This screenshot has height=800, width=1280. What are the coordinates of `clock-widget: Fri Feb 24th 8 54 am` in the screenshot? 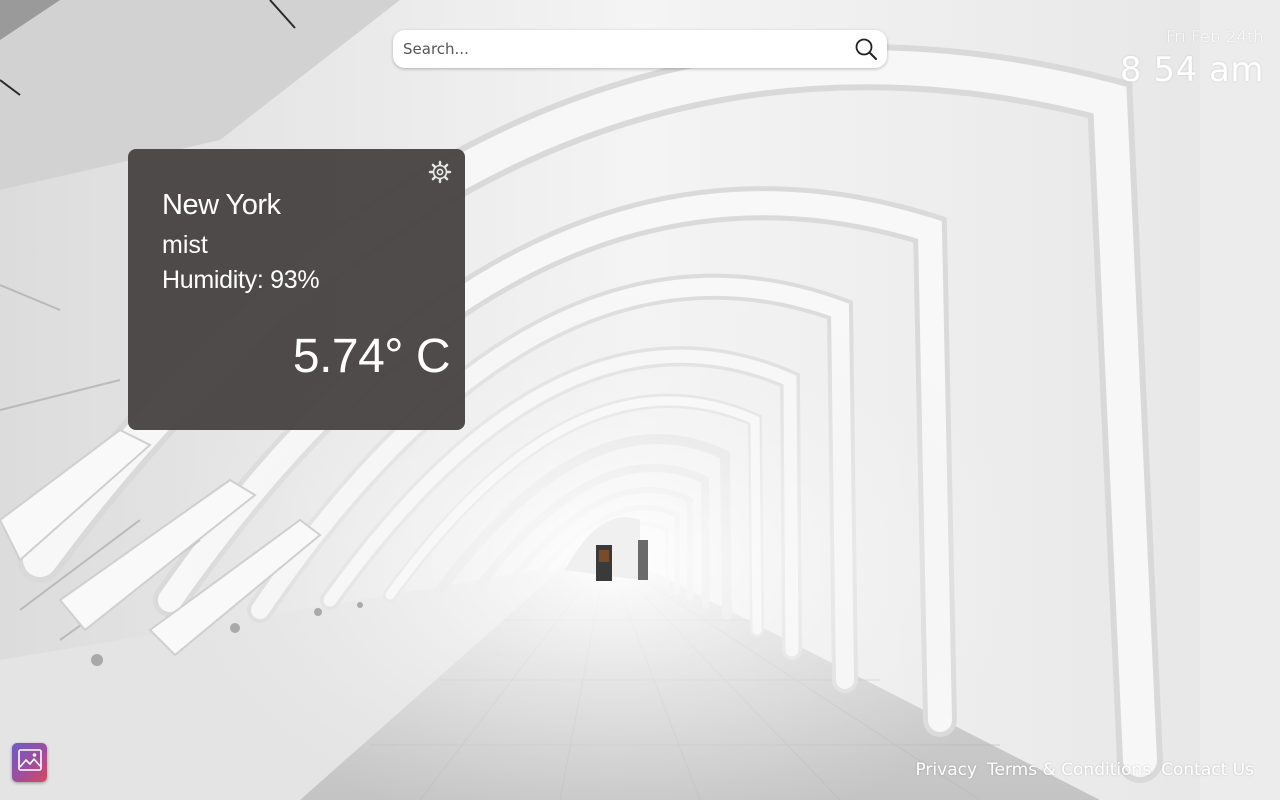 It's located at (1192, 58).